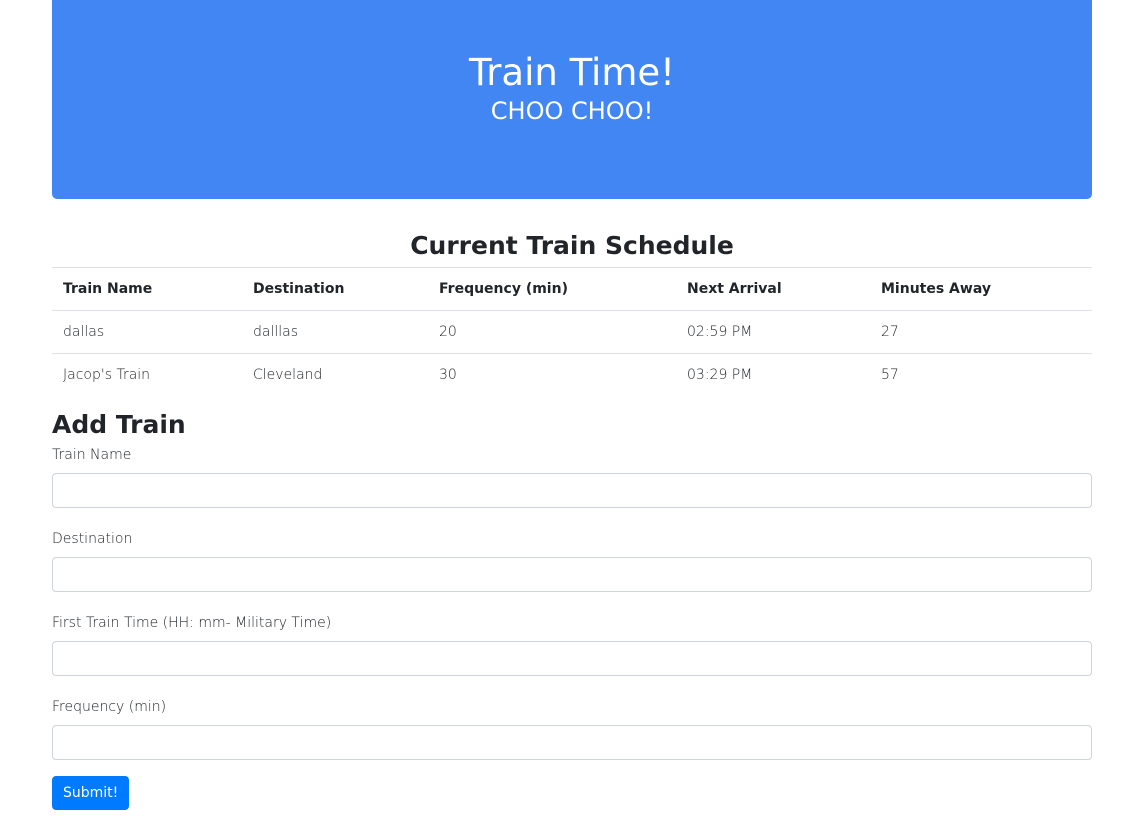  Describe the element at coordinates (773, 332) in the screenshot. I see `cell-next-arrival: 02:59 PM` at that location.